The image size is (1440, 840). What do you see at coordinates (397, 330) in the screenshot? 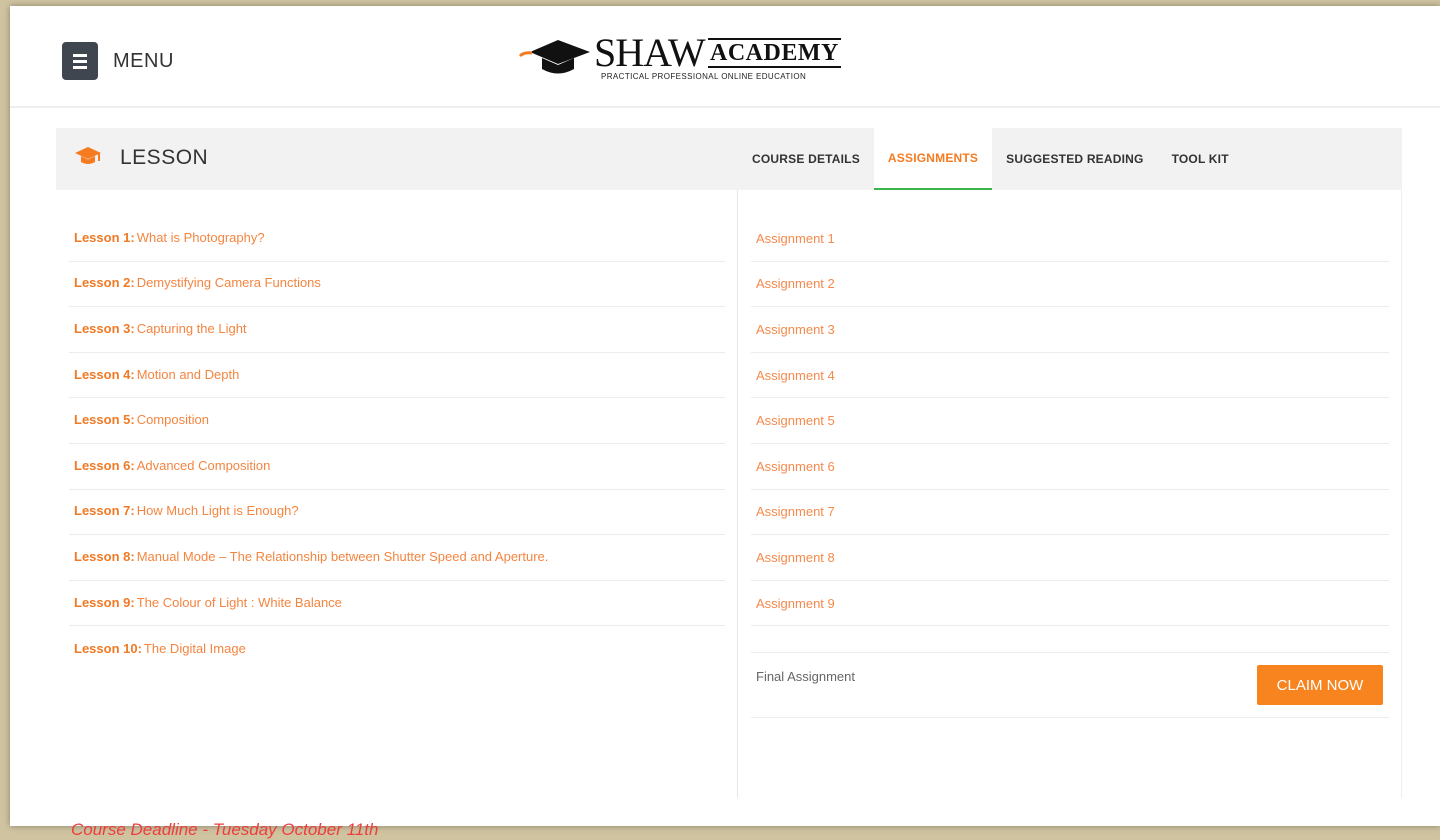
I see `lesson-link-3: Lesson 3: Capturing the Light` at bounding box center [397, 330].